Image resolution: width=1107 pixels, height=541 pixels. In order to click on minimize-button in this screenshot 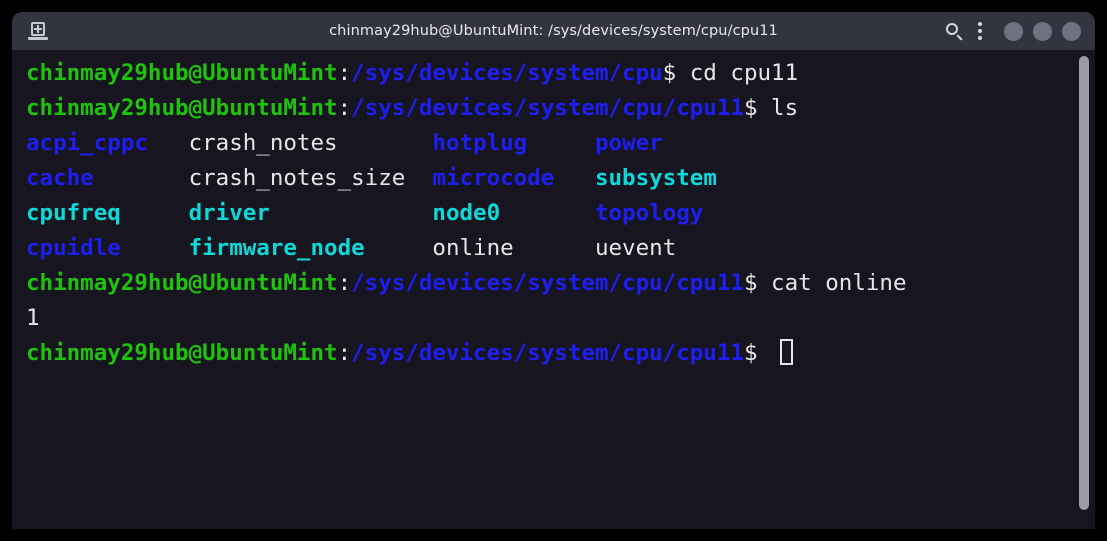, I will do `click(1013, 31)`.